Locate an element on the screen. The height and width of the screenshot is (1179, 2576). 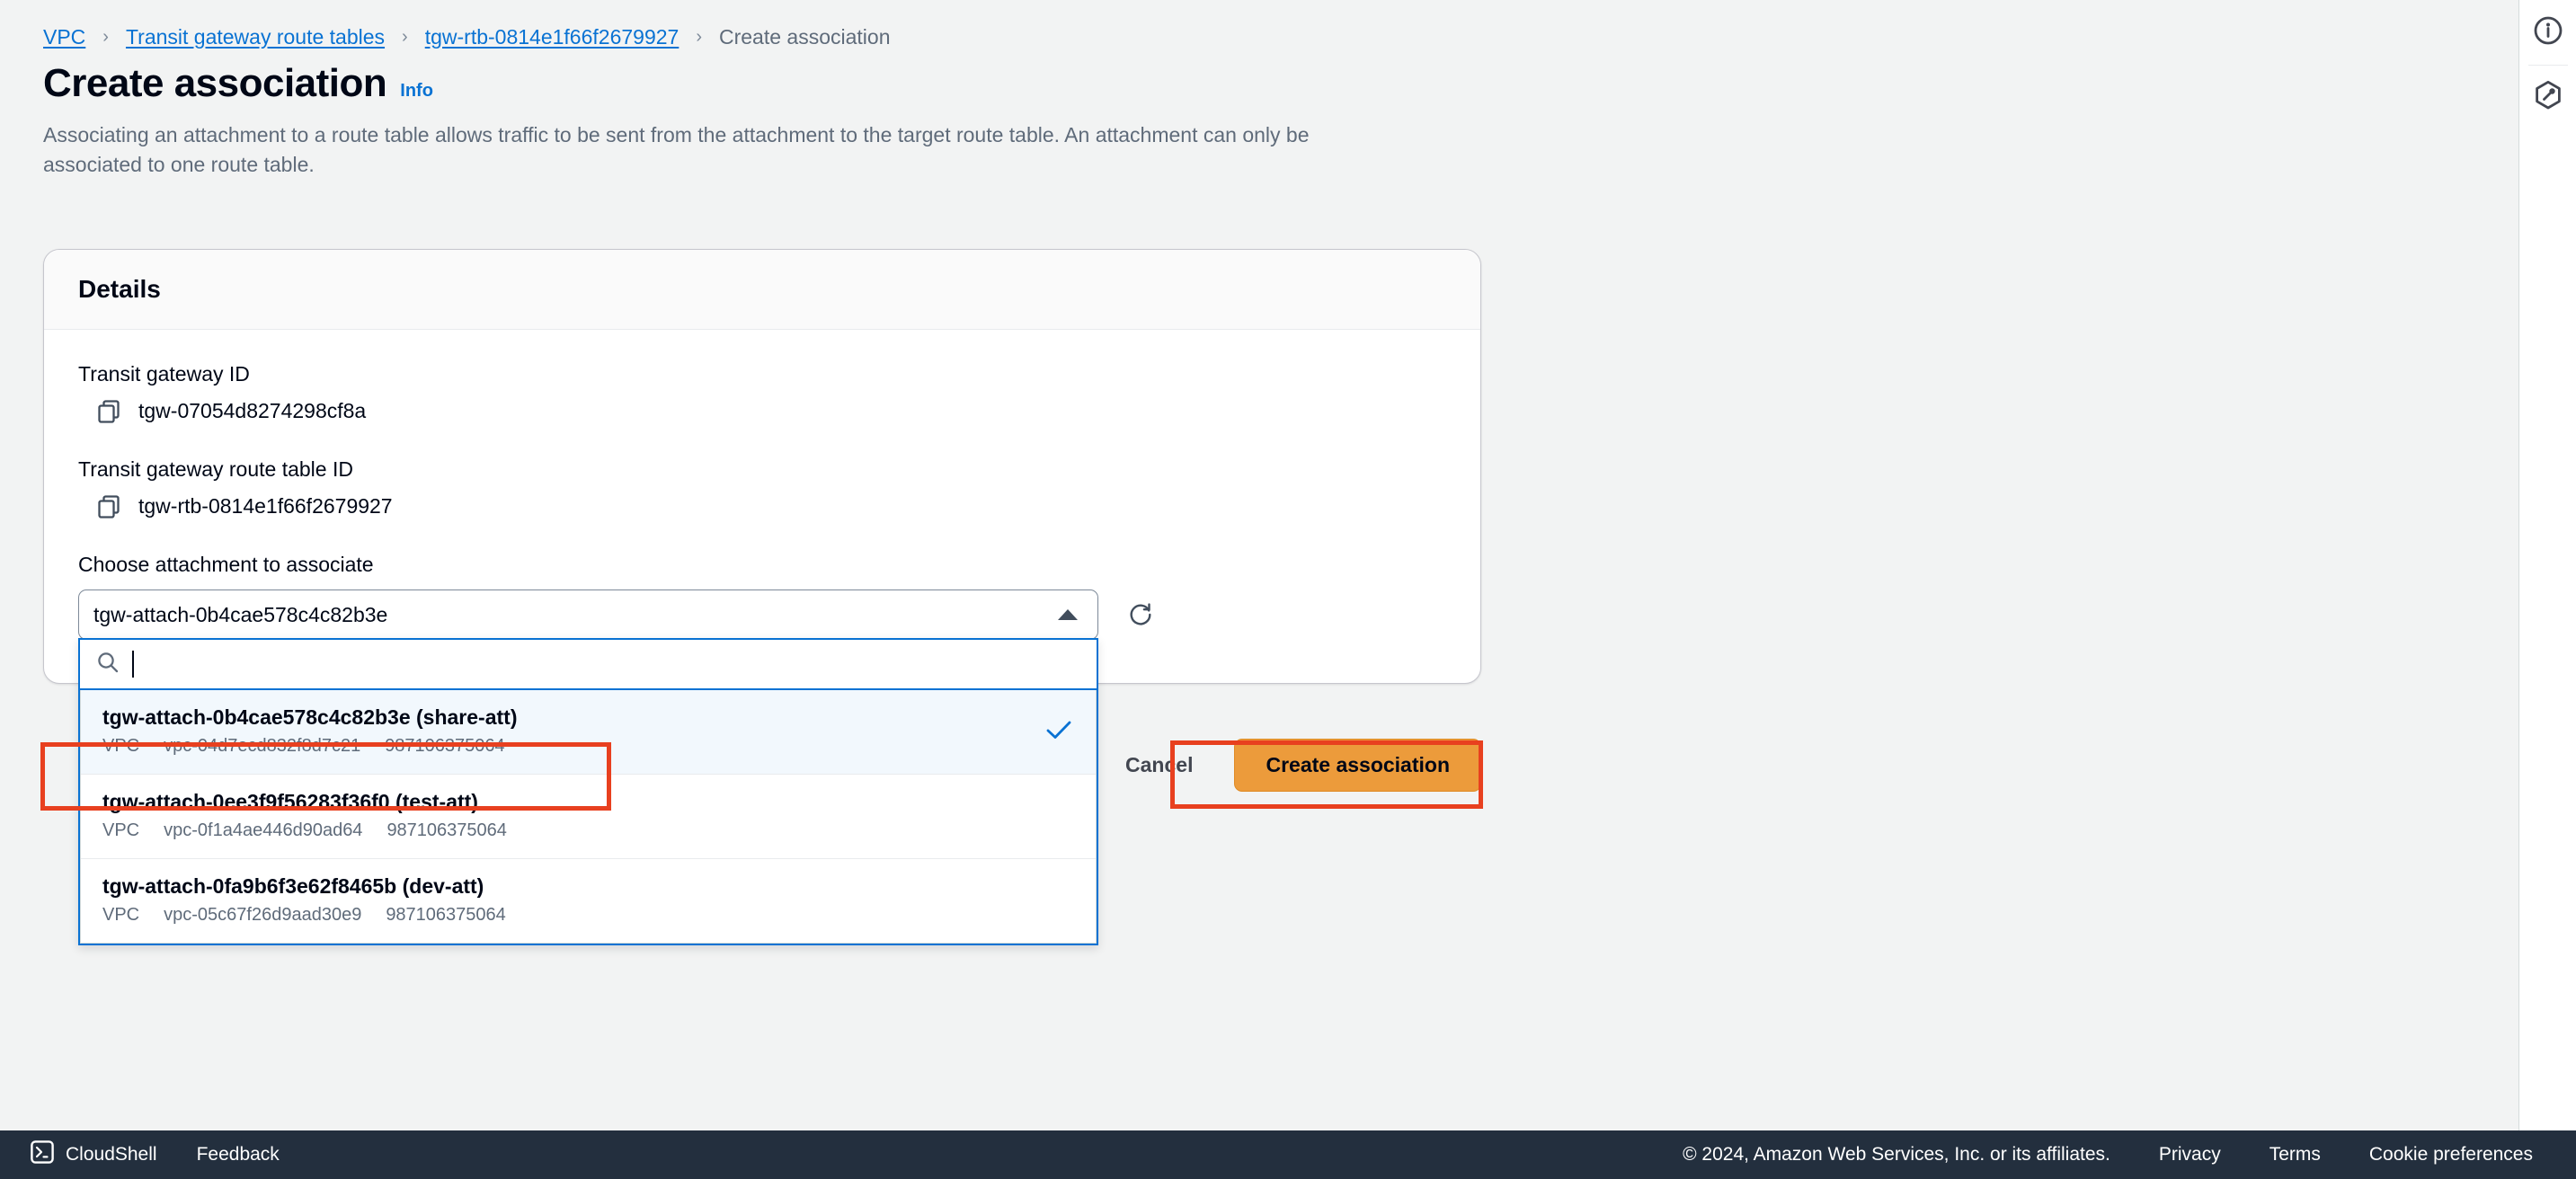
cloudshell-button: CloudShell is located at coordinates (94, 1154).